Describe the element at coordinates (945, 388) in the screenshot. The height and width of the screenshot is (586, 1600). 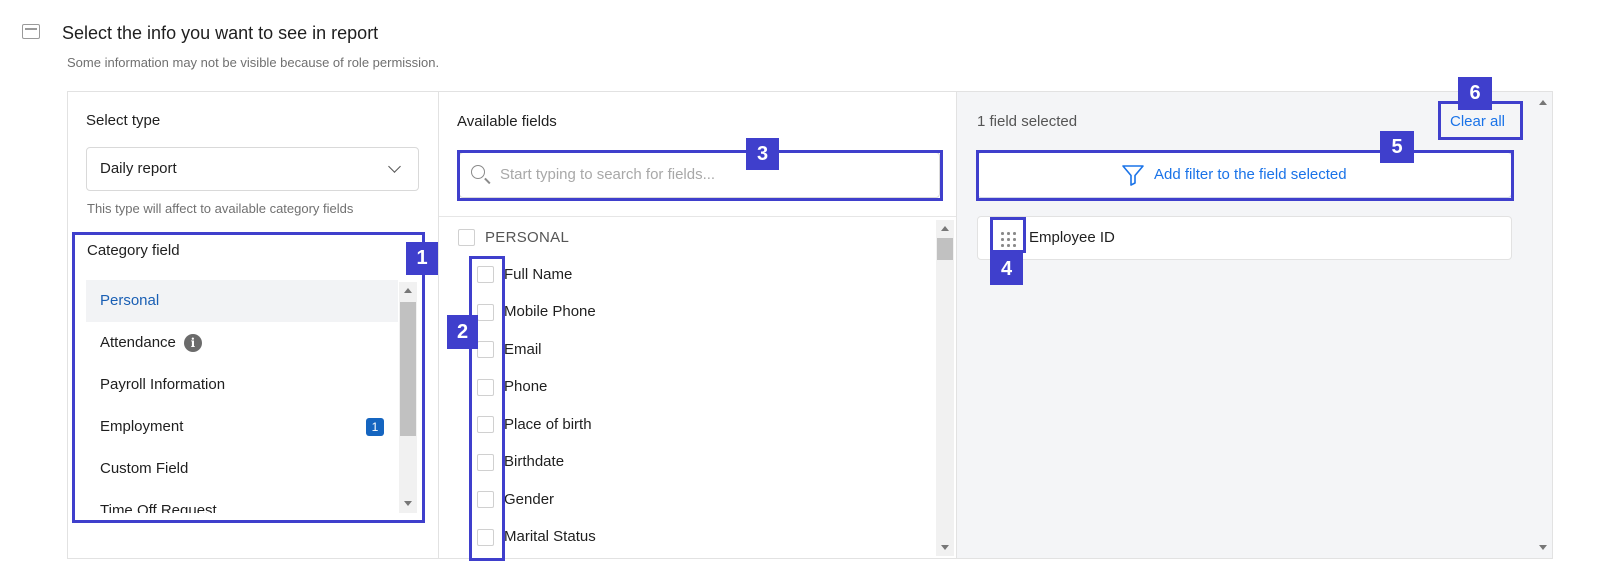
I see `fields-scrollbar` at that location.